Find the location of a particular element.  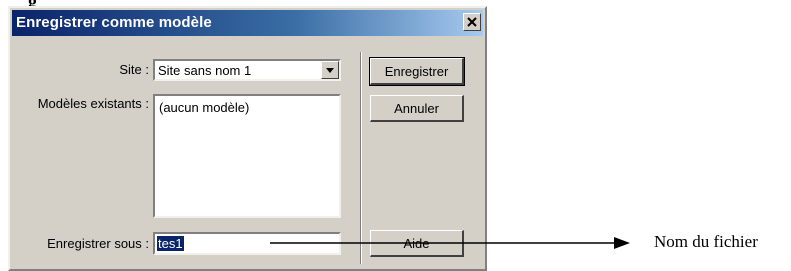

annotation-arrow is located at coordinates (450, 243).